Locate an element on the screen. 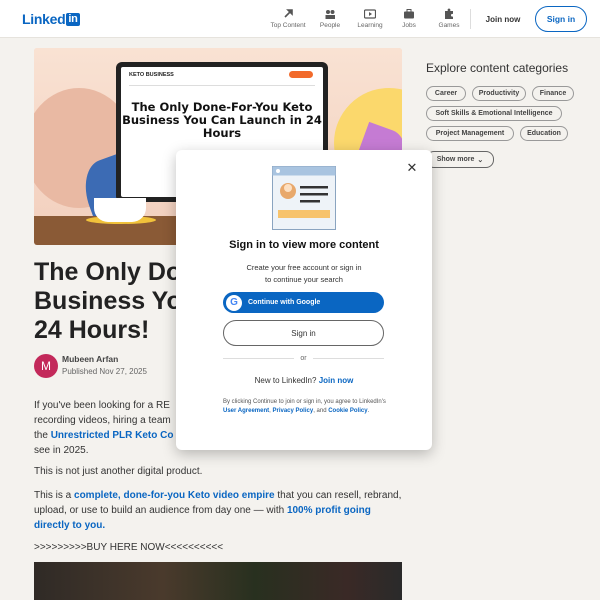 This screenshot has height=600, width=600. article-link: complete, done-for-you Keto video empire is located at coordinates (174, 495).